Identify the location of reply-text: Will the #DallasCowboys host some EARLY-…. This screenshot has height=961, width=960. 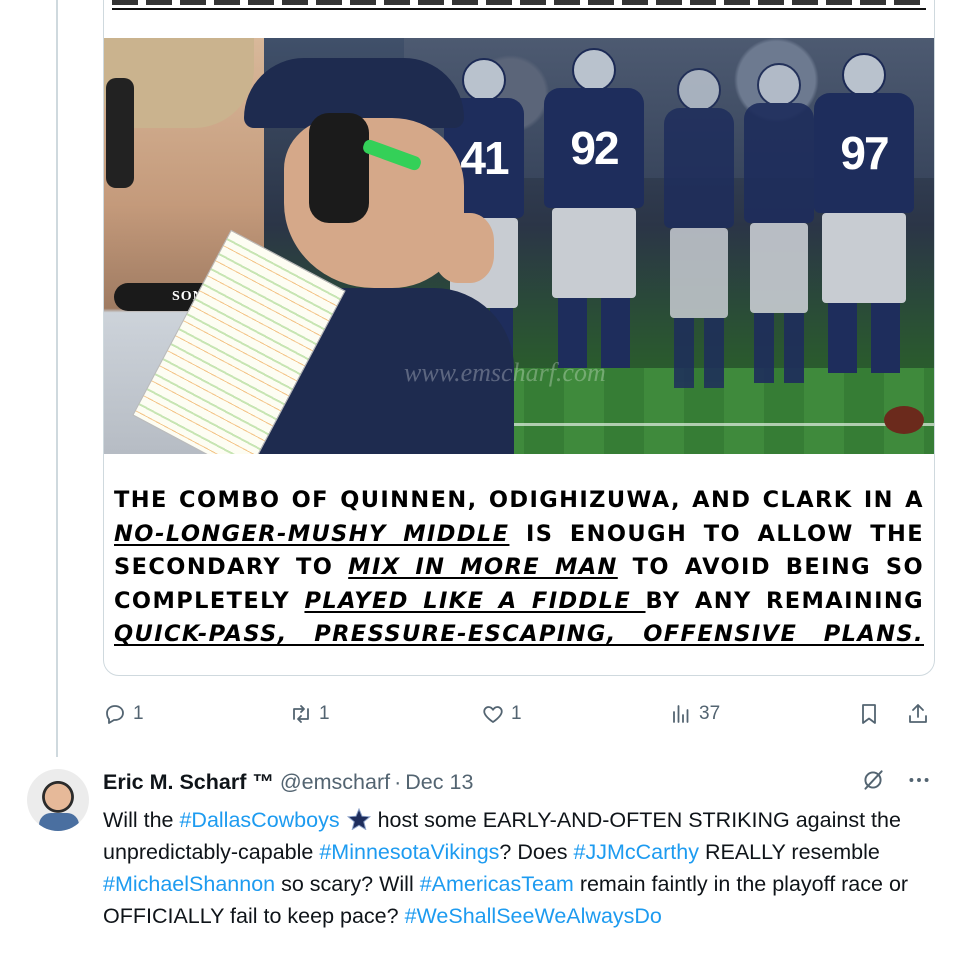
(506, 868).